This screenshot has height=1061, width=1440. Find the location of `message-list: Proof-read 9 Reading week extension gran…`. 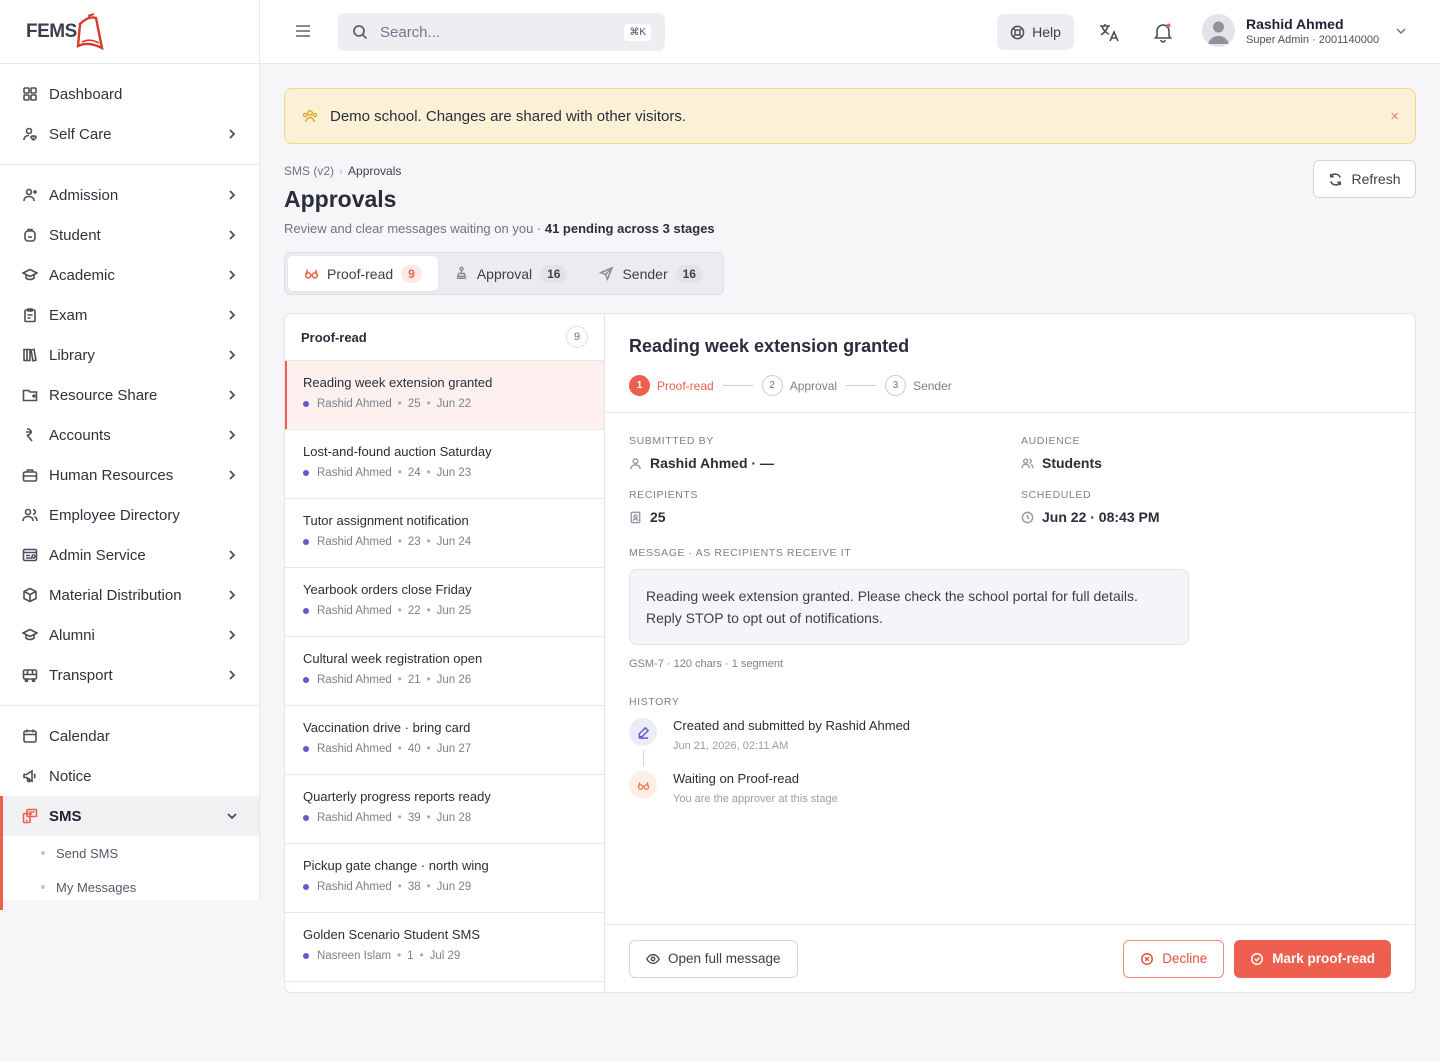

message-list: Proof-read 9 Reading week extension gran… is located at coordinates (445, 653).